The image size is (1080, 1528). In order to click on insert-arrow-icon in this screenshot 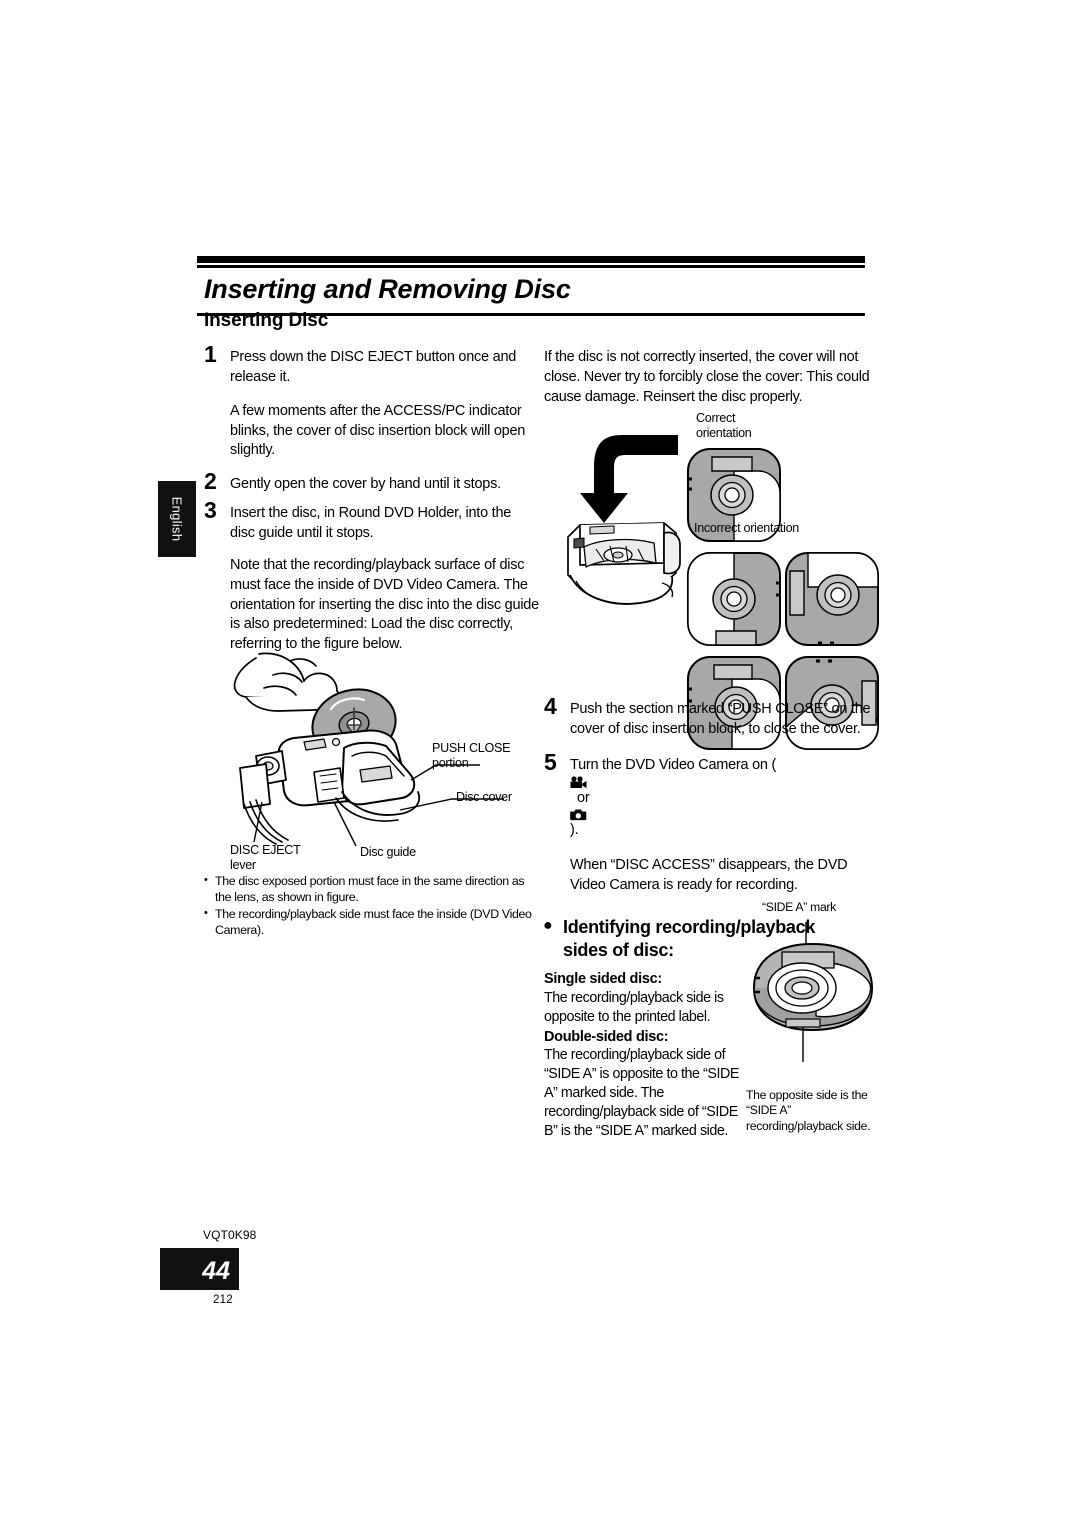, I will do `click(629, 479)`.